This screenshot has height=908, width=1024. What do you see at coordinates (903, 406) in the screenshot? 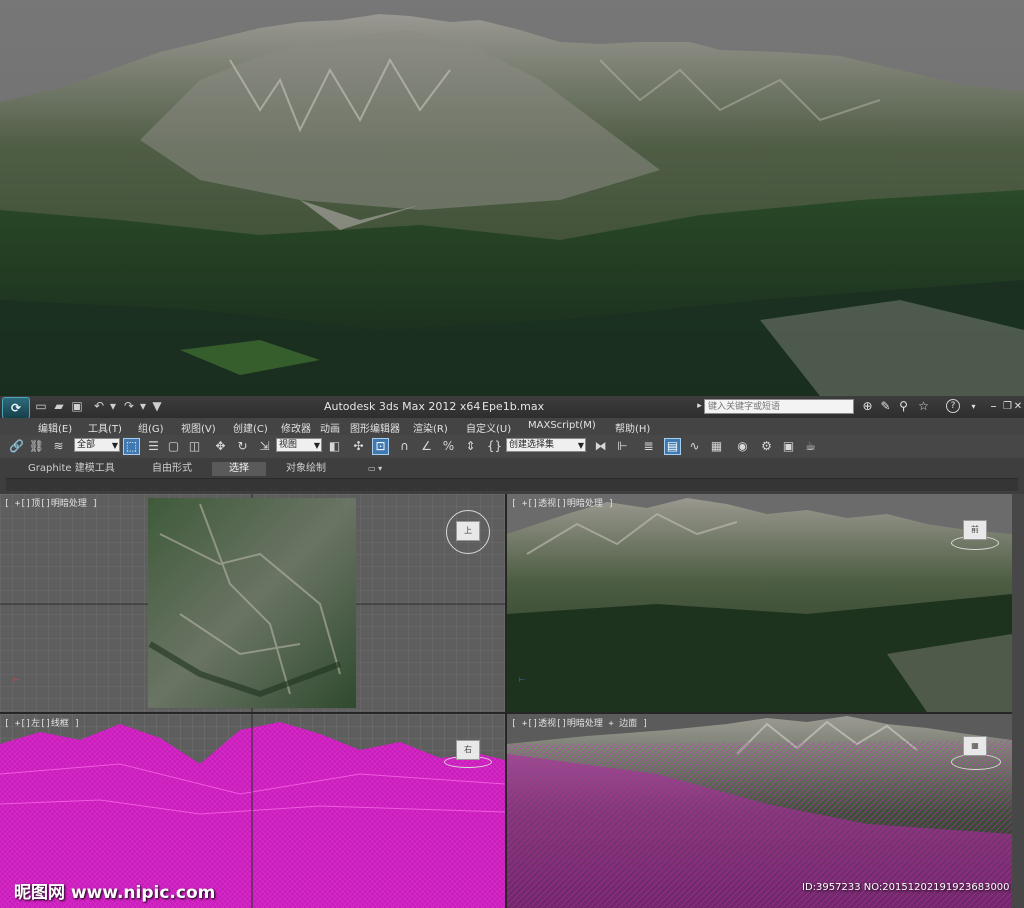
I see `communication-center-icon: ⚲` at bounding box center [903, 406].